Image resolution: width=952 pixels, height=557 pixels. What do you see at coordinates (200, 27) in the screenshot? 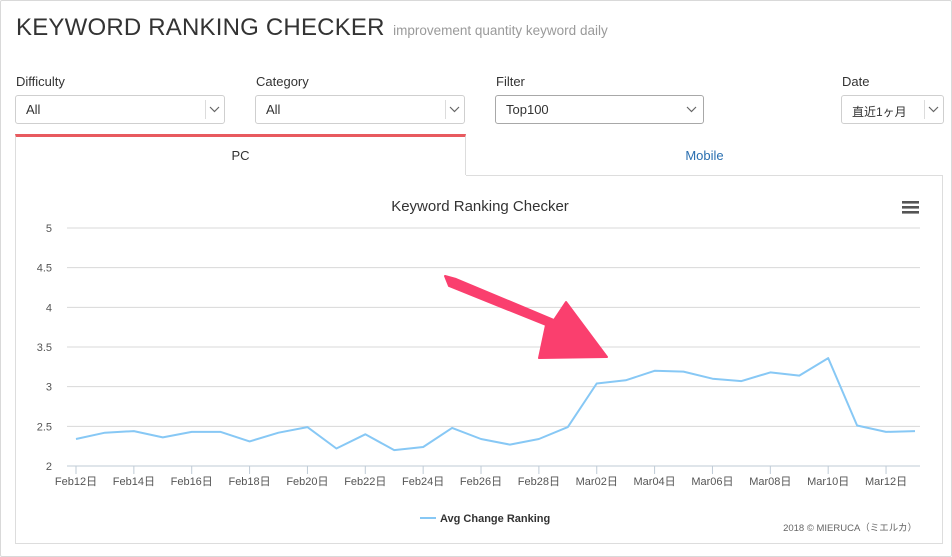
I see `page-title: KEYWORD RANKING CHECKER` at bounding box center [200, 27].